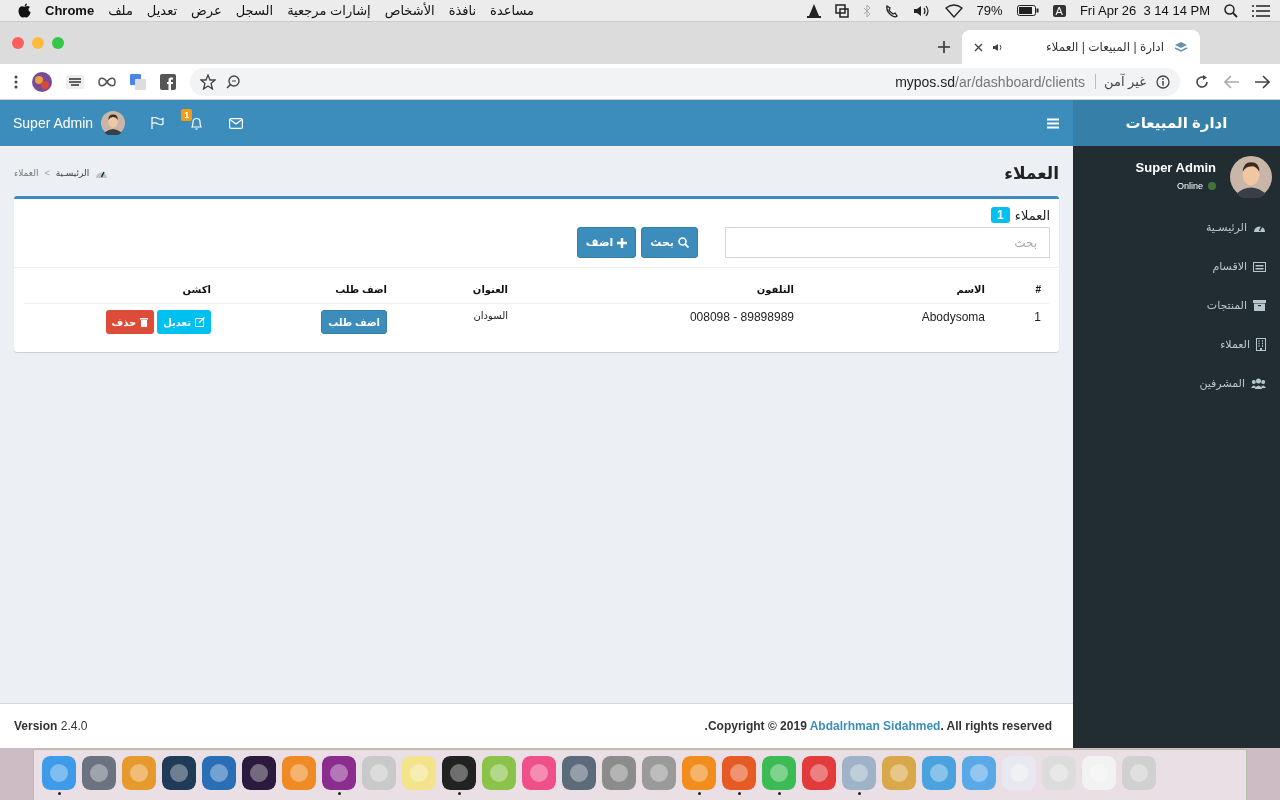 The height and width of the screenshot is (800, 1280). Describe the element at coordinates (1027, 10) in the screenshot. I see `battery-icon` at that location.